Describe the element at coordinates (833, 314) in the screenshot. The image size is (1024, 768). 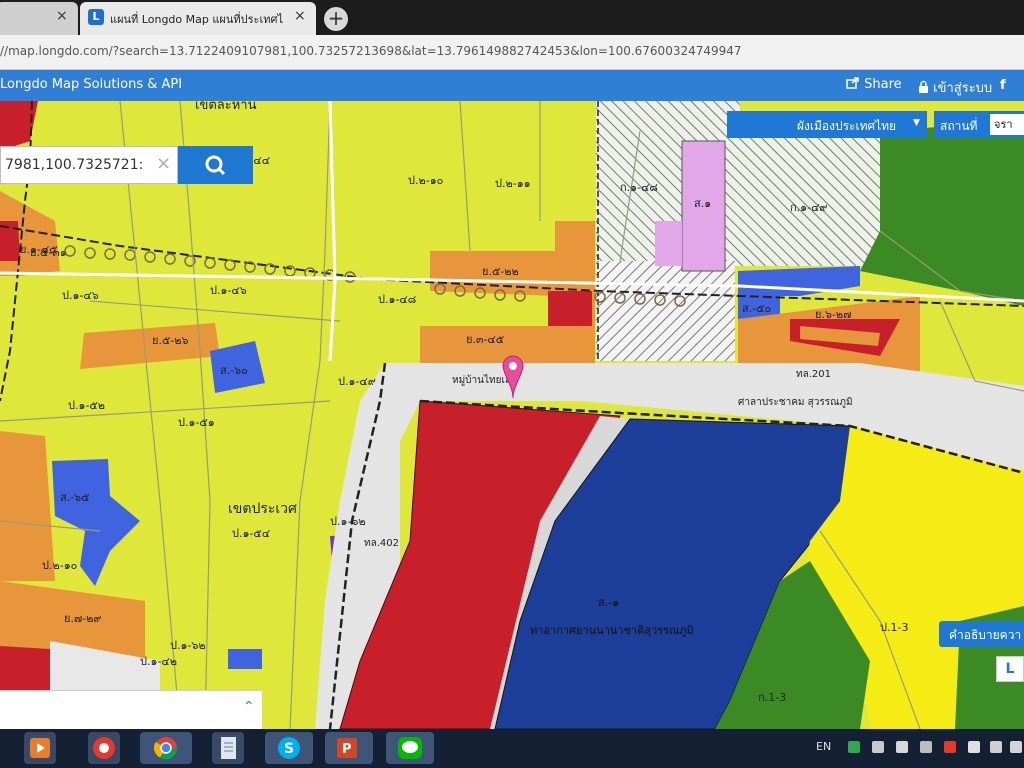
I see `zone-label: ย.๖-๒๗` at that location.